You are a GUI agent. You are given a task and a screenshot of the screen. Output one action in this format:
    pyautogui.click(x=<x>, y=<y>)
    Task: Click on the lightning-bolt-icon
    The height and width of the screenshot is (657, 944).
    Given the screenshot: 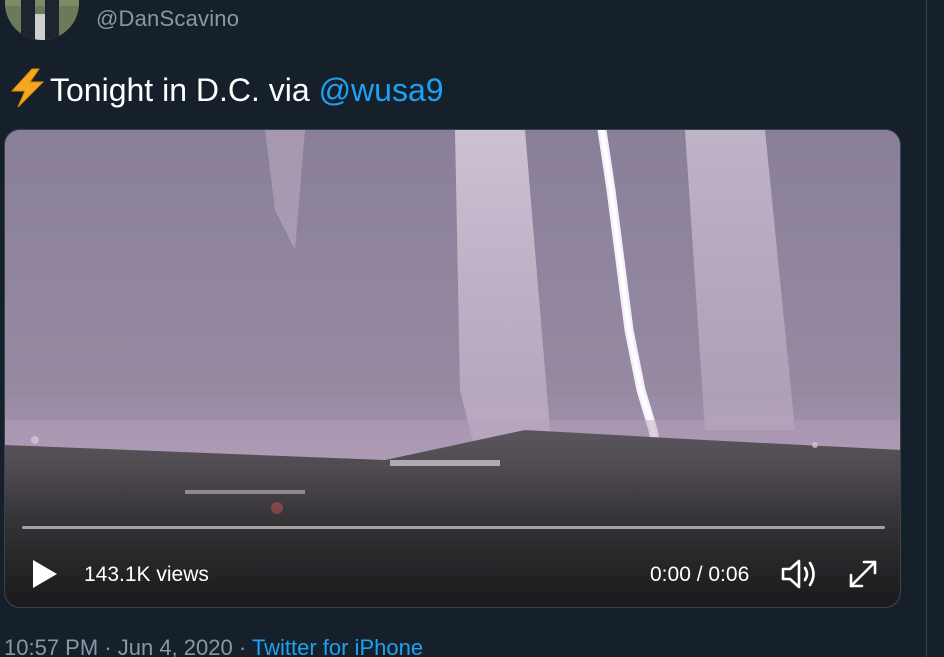 What is the action you would take?
    pyautogui.click(x=28, y=88)
    